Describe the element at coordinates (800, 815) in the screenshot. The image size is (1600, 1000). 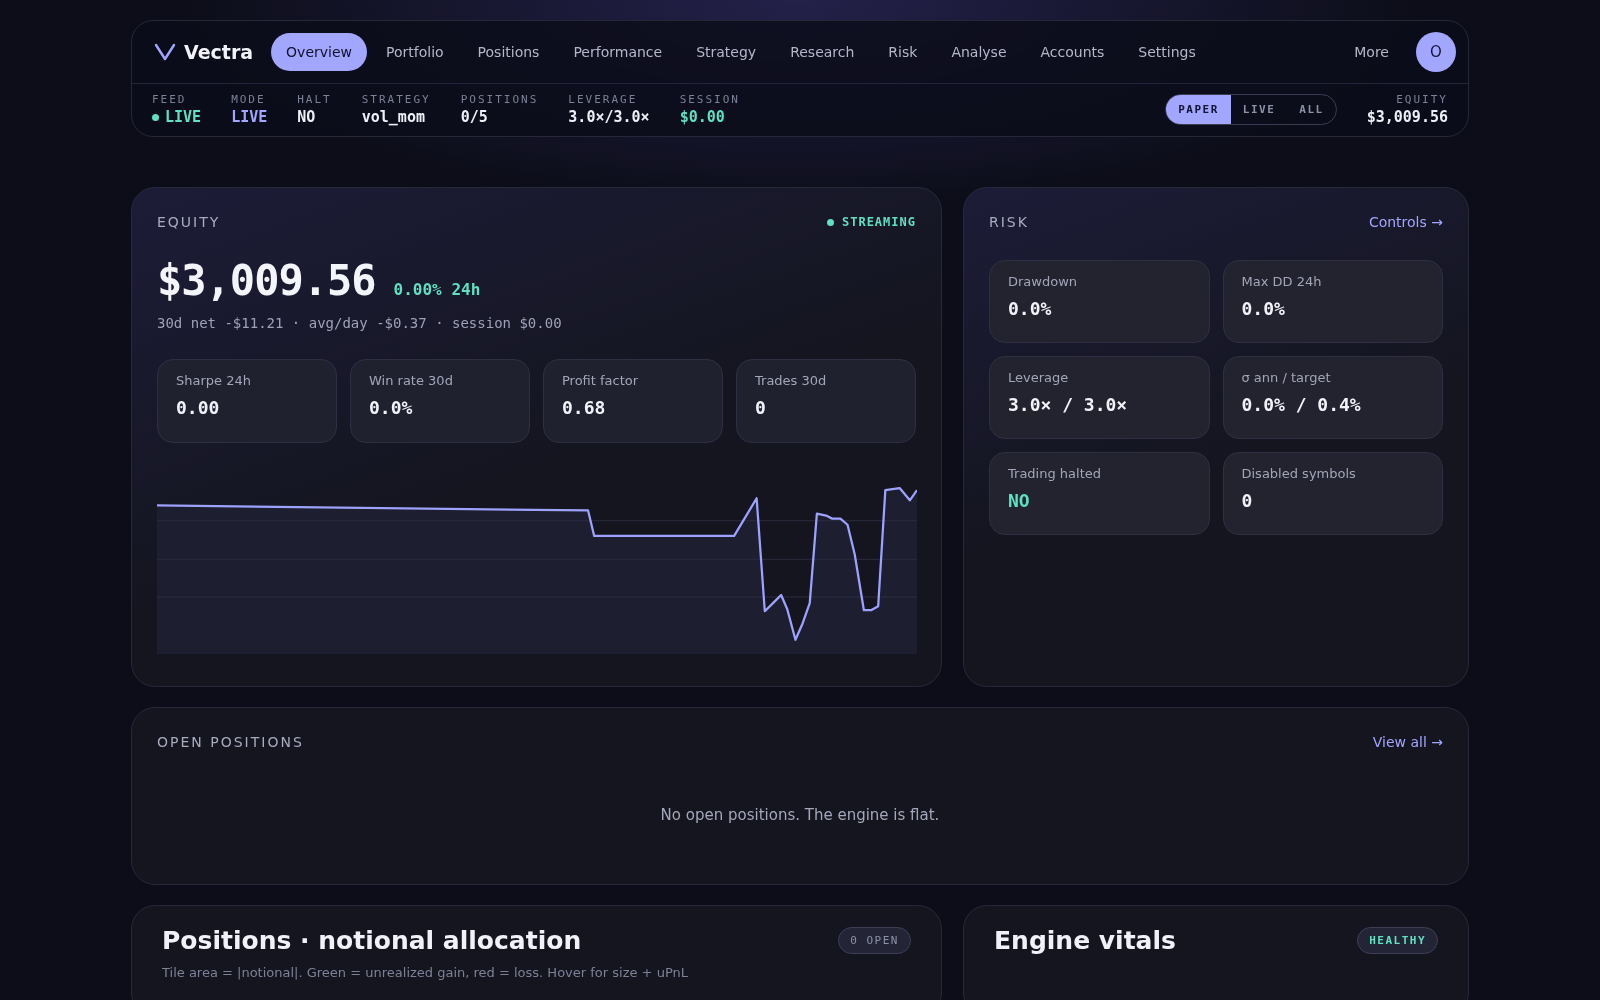
I see `empty-state-message: No open positions. The engine is flat.` at that location.